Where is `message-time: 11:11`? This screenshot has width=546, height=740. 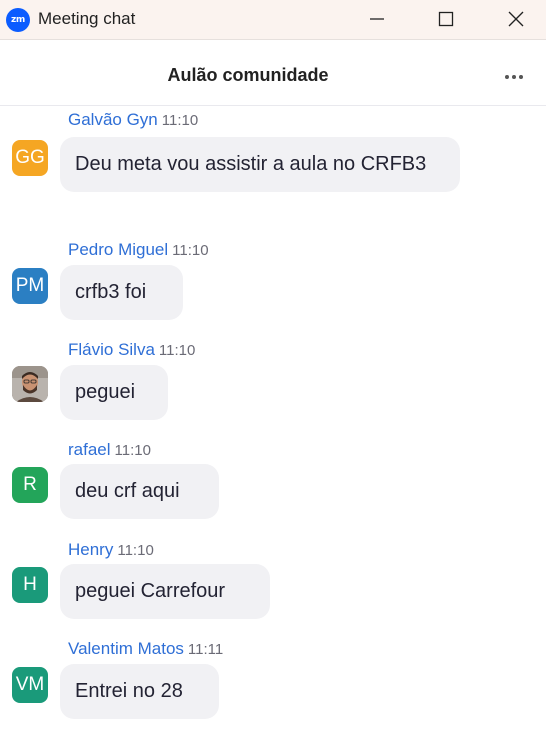 message-time: 11:11 is located at coordinates (205, 649).